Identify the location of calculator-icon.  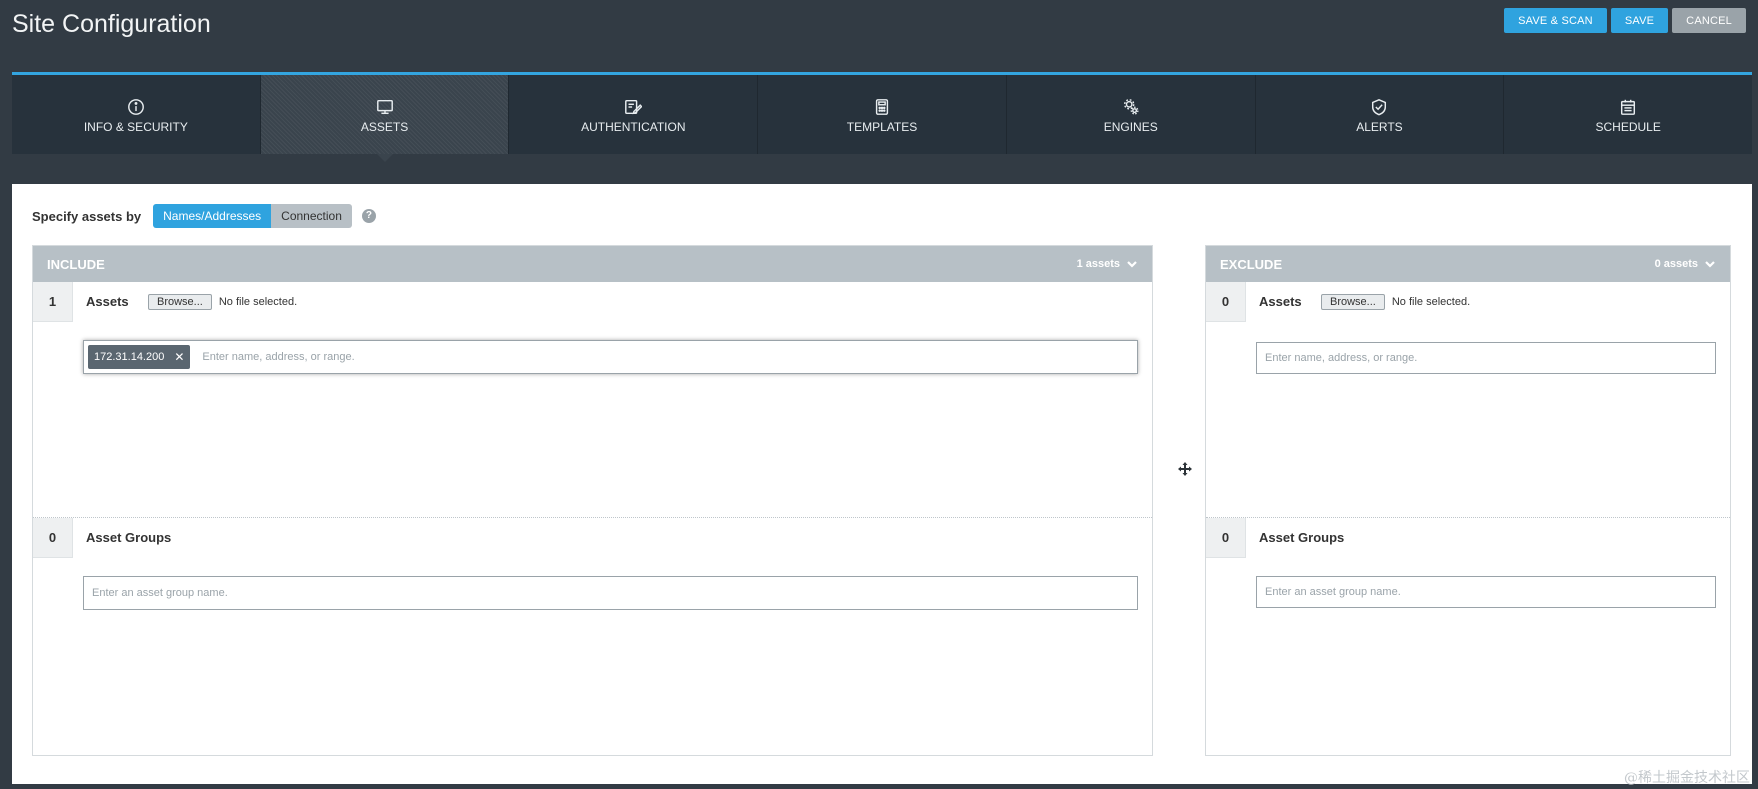
(882, 107).